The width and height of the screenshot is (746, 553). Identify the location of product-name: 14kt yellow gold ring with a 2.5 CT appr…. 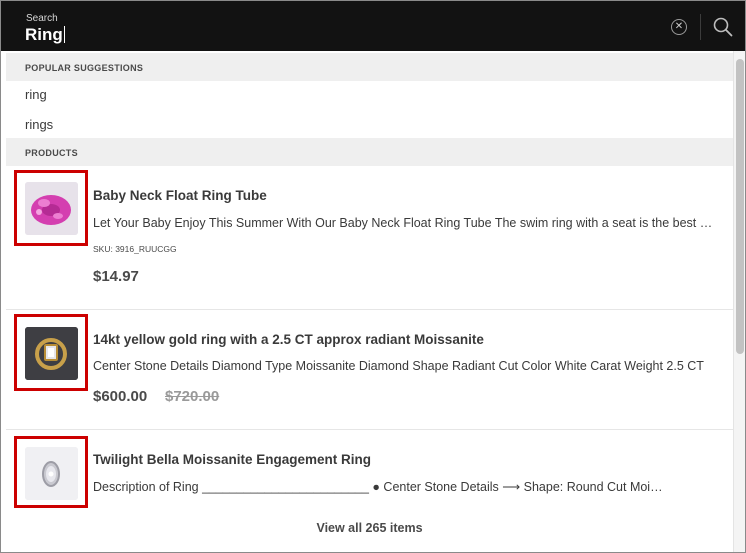
(288, 339).